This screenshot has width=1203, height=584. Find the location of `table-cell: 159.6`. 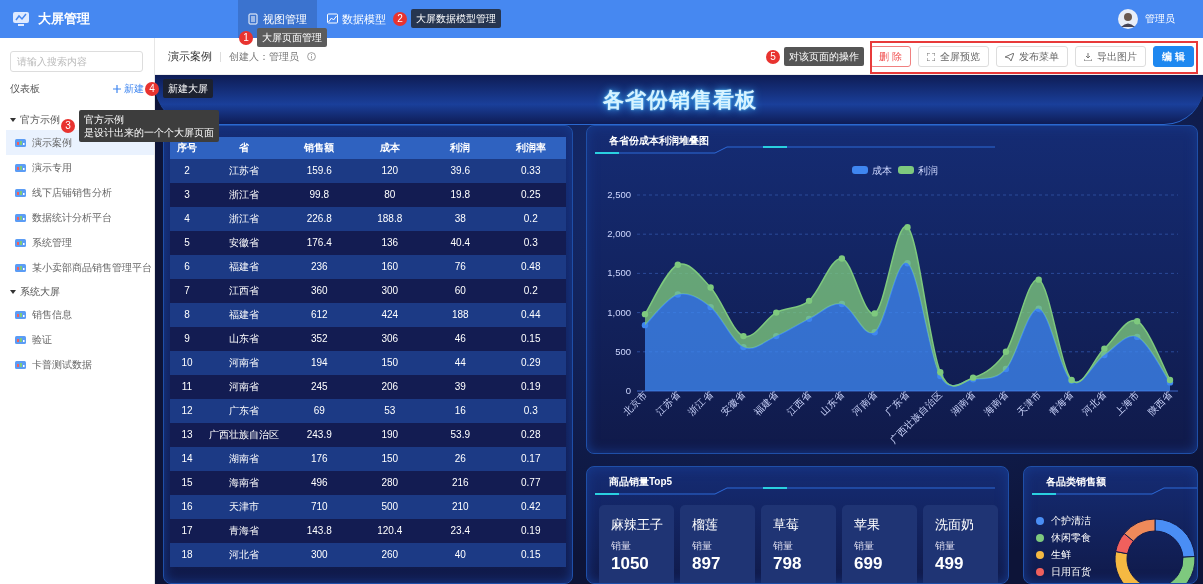

table-cell: 159.6 is located at coordinates (319, 171).